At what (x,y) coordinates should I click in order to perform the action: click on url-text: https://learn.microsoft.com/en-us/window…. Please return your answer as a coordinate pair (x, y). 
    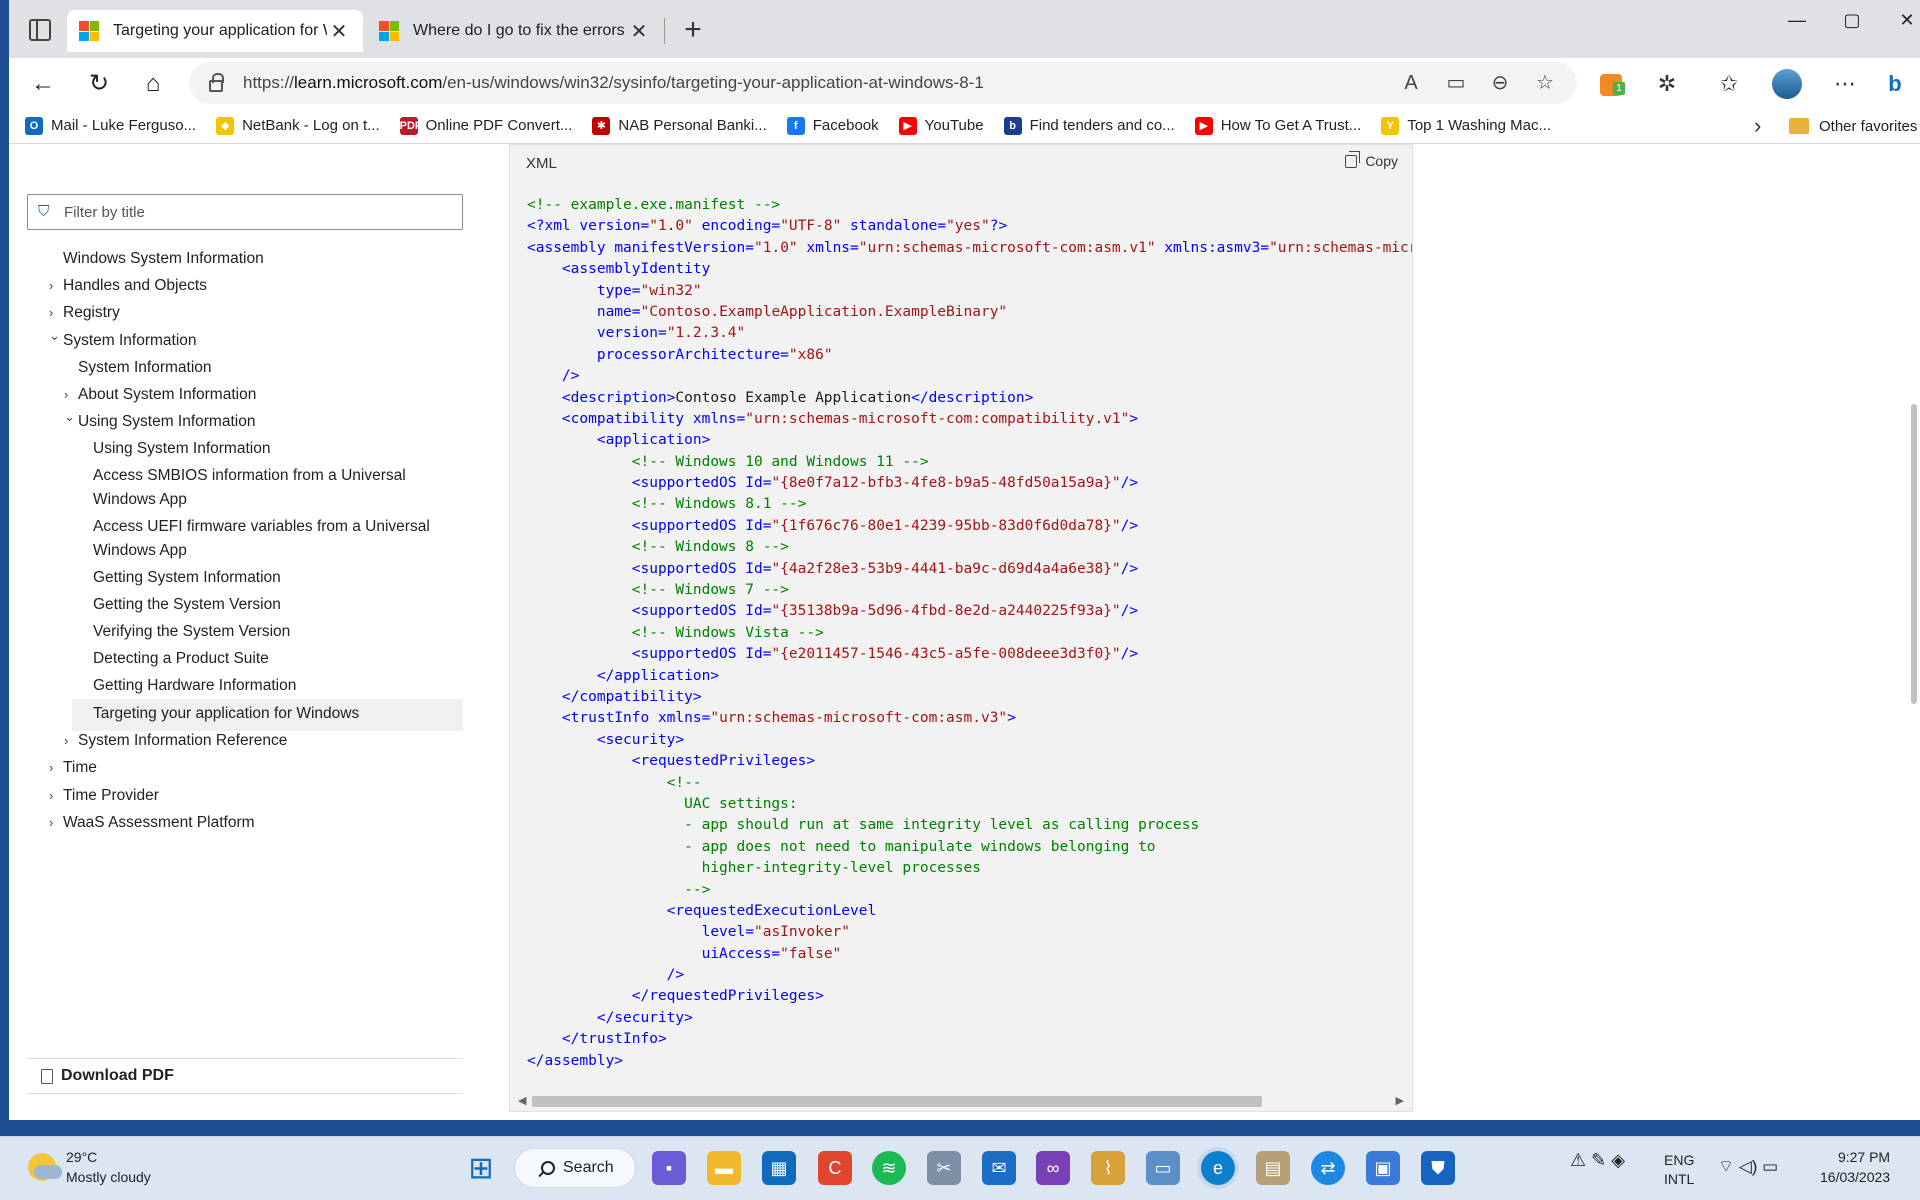
    Looking at the image, I should click on (613, 83).